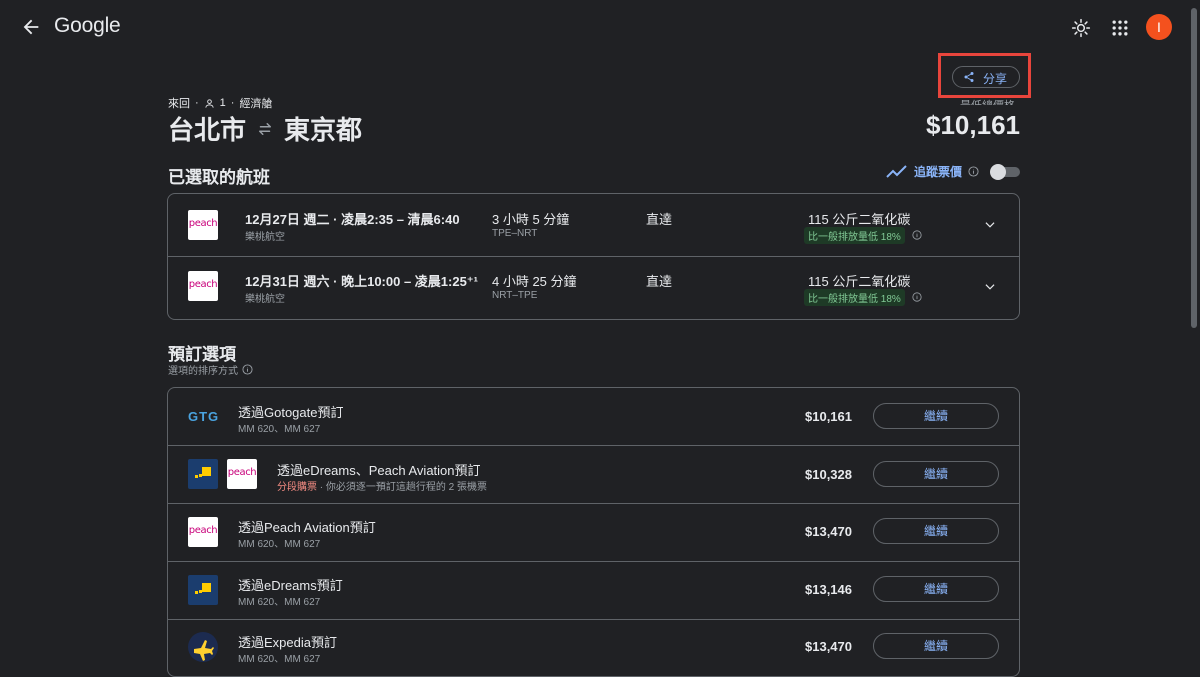 The height and width of the screenshot is (677, 1200). Describe the element at coordinates (515, 295) in the screenshot. I see `route-code: NRT–TPE` at that location.